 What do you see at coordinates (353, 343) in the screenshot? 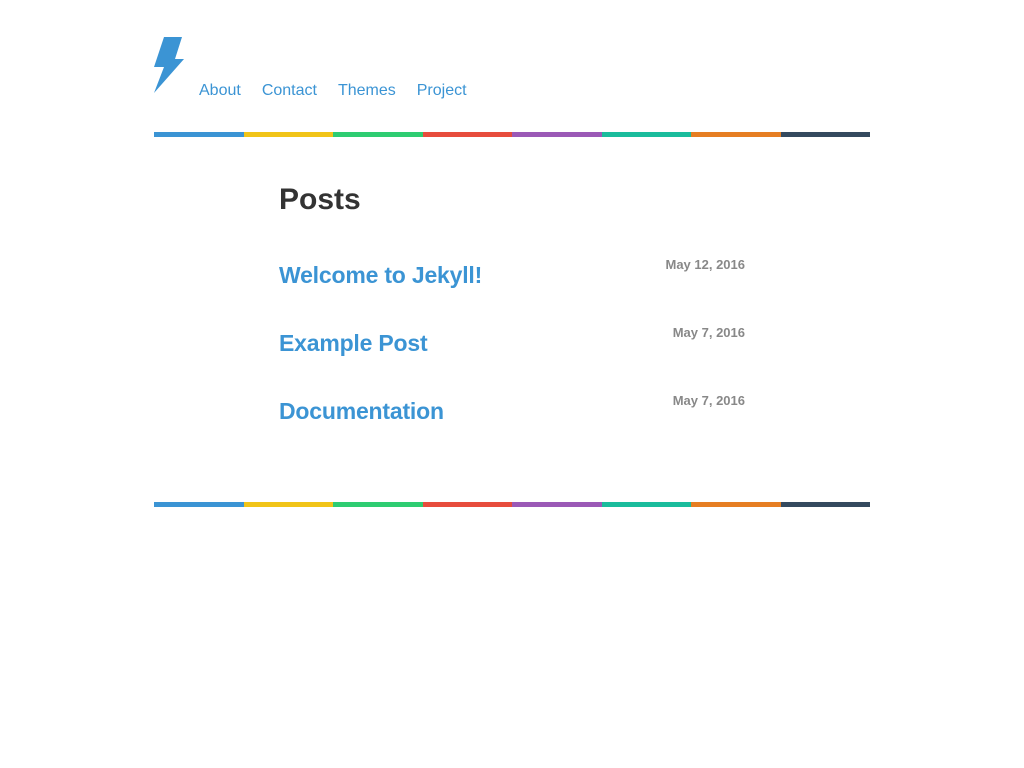
I see `post-title-link: Example Post` at bounding box center [353, 343].